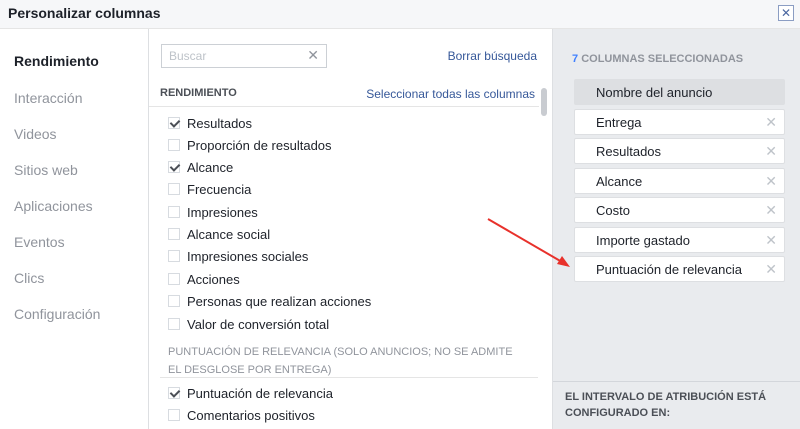  I want to click on option-row: Alcance, so click(200, 167).